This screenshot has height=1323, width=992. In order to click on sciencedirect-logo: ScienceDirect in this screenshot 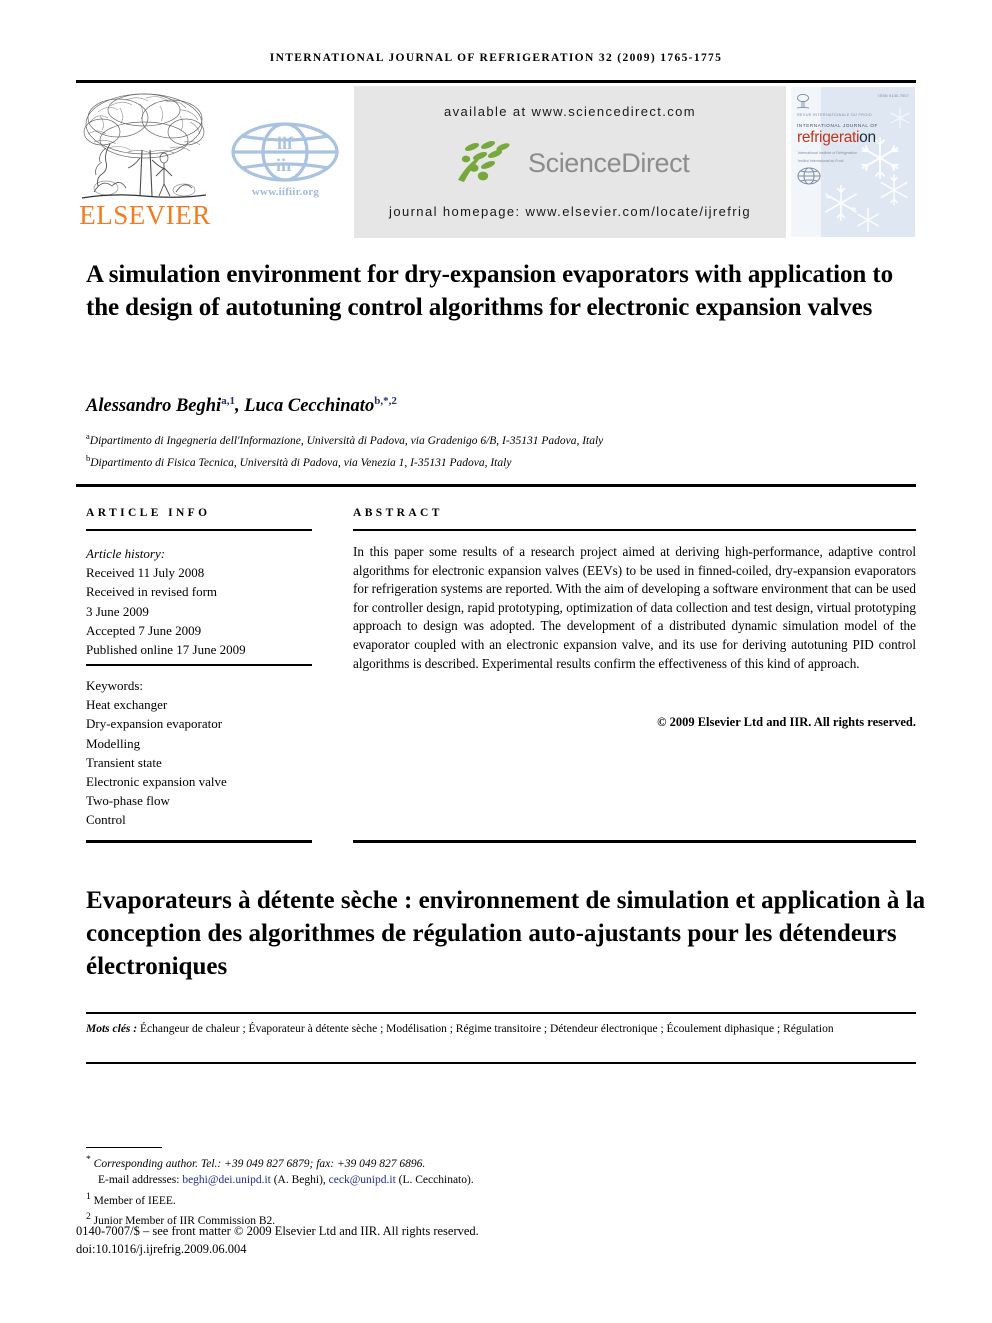, I will do `click(570, 164)`.